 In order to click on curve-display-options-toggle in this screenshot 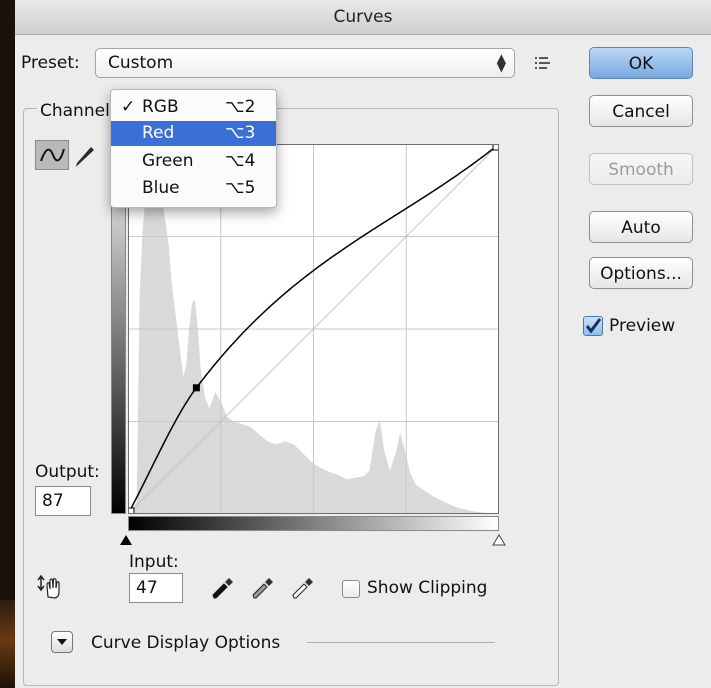, I will do `click(62, 642)`.